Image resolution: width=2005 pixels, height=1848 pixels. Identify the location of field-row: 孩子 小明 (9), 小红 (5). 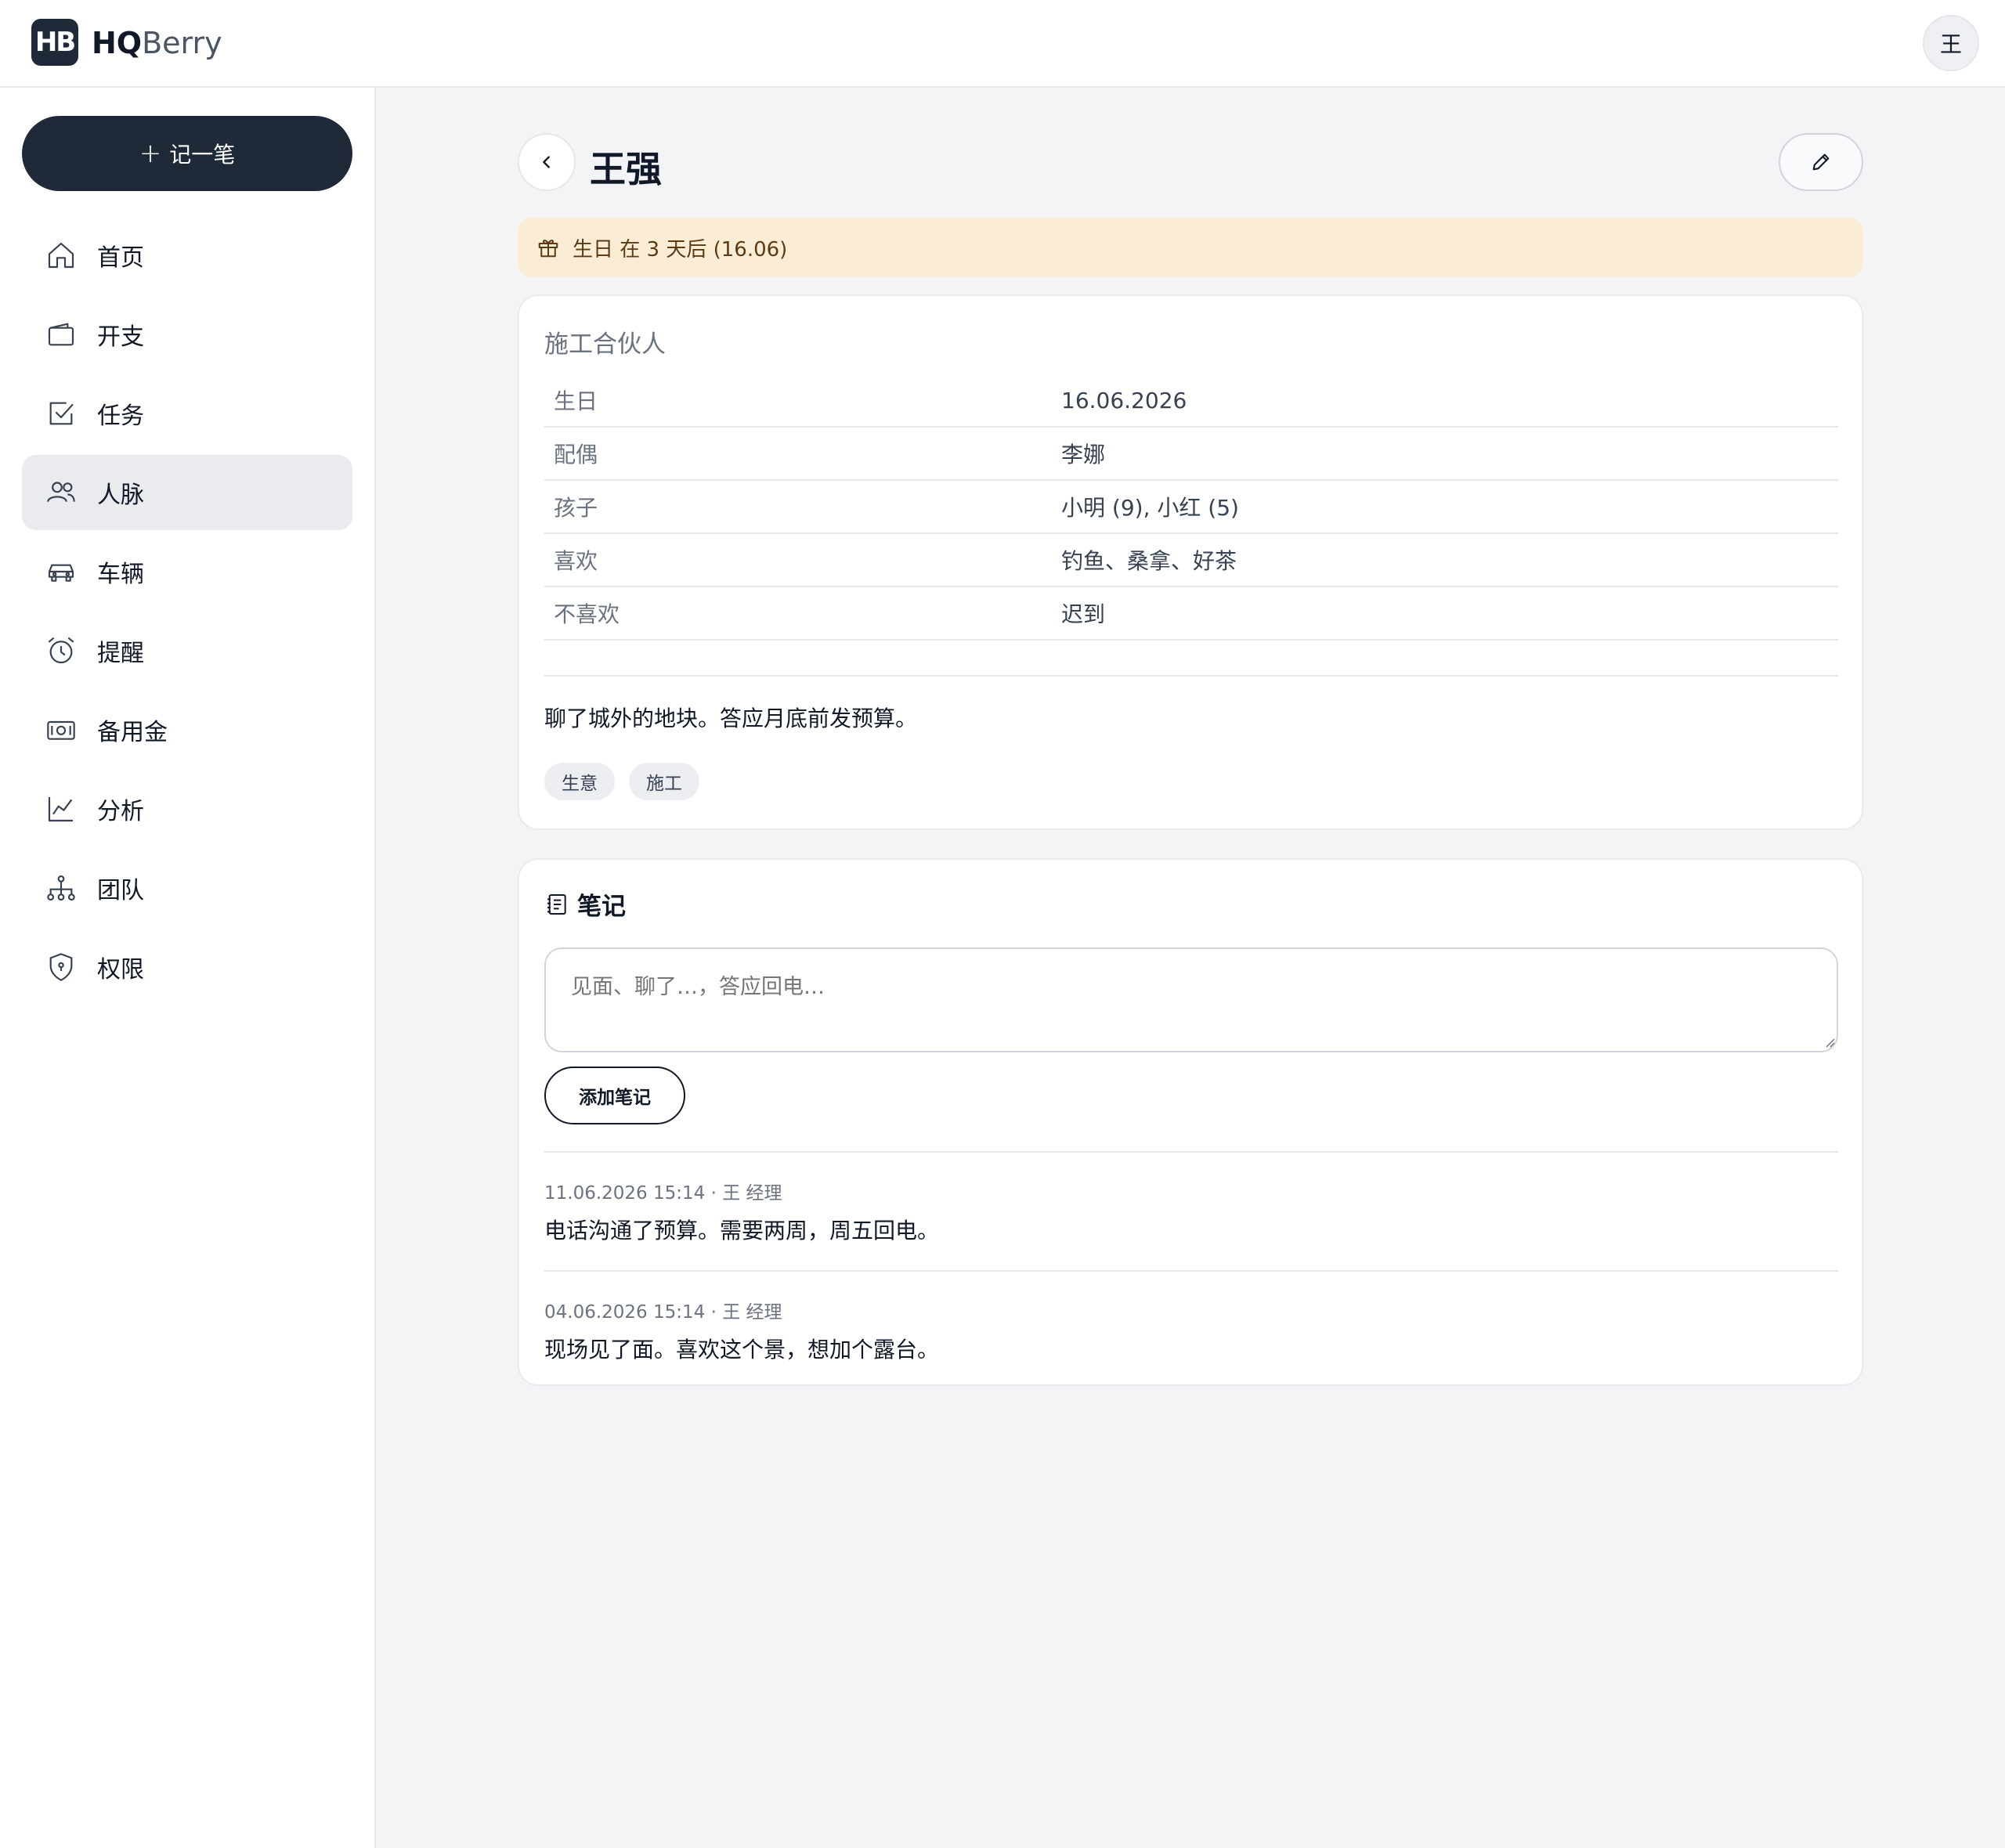
(1191, 507).